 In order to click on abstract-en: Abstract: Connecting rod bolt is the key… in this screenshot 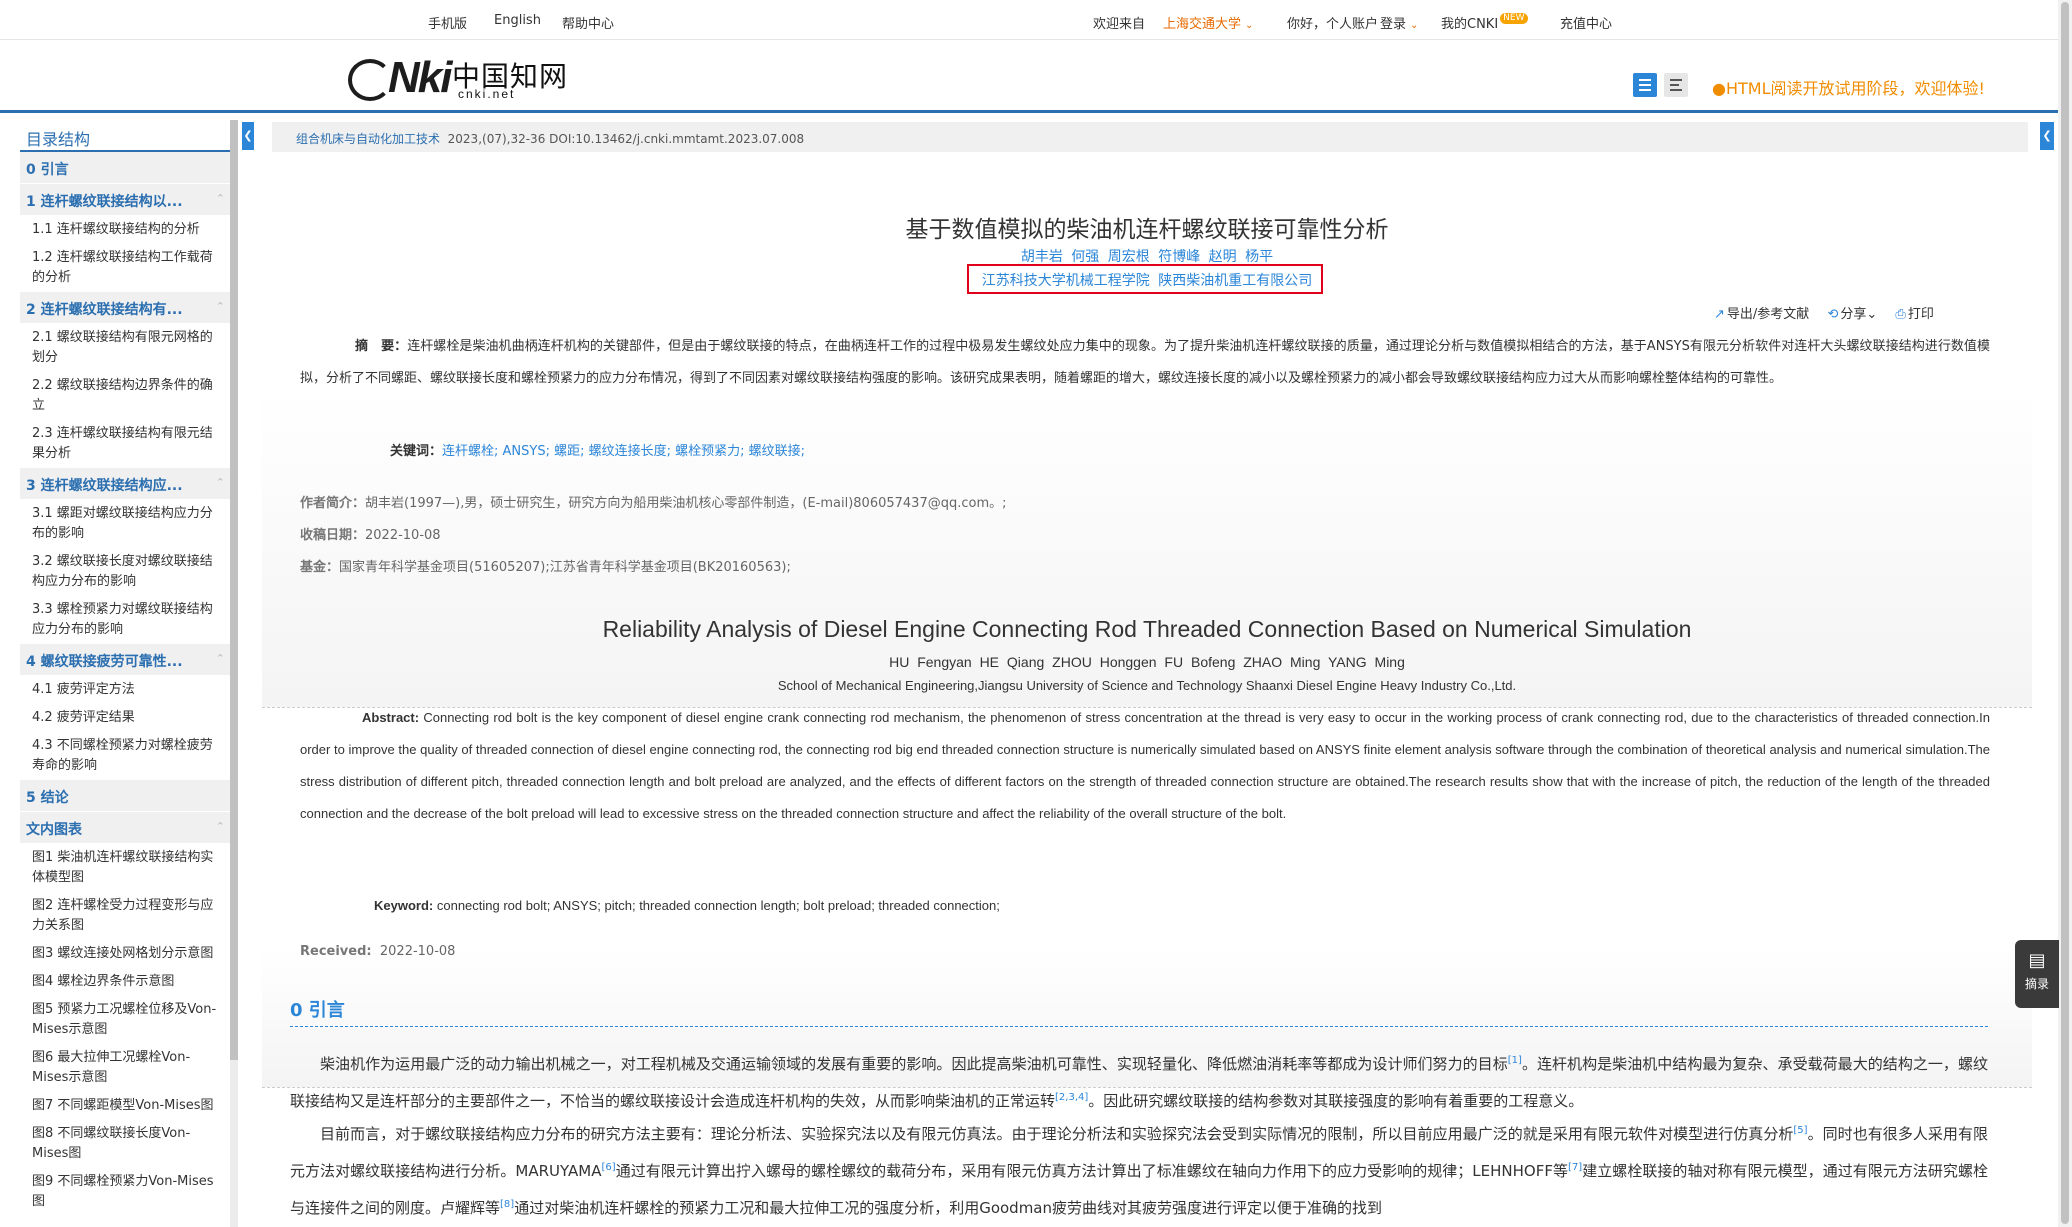, I will do `click(1145, 766)`.